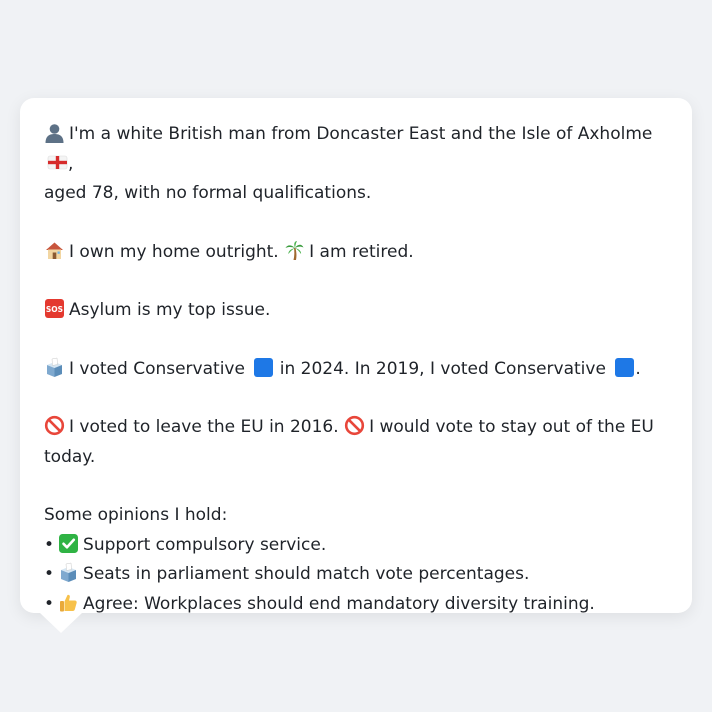 The width and height of the screenshot is (712, 712). I want to click on eu-text-a: I voted to leave the EU in 2016., so click(204, 427).